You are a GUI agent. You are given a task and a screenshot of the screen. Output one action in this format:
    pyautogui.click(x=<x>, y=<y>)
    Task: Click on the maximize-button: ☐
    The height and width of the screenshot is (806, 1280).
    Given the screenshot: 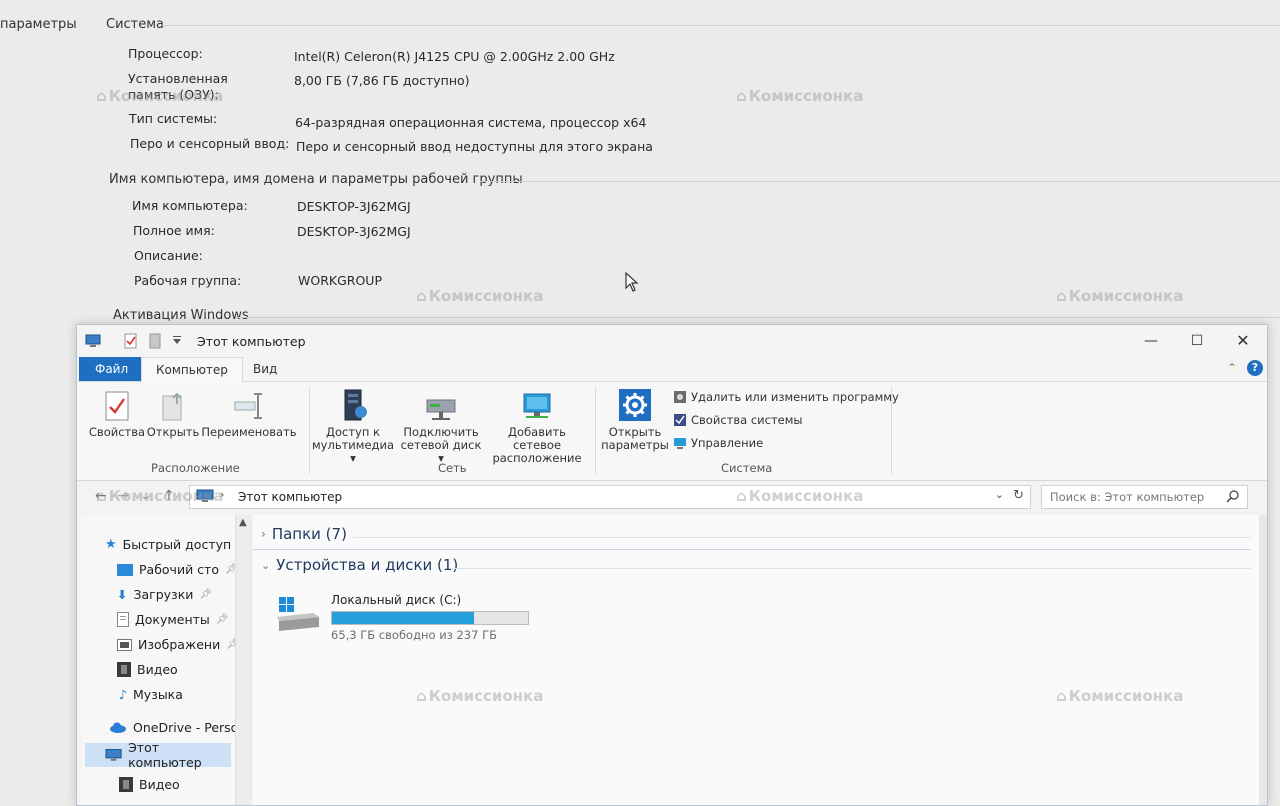 What is the action you would take?
    pyautogui.click(x=1197, y=341)
    